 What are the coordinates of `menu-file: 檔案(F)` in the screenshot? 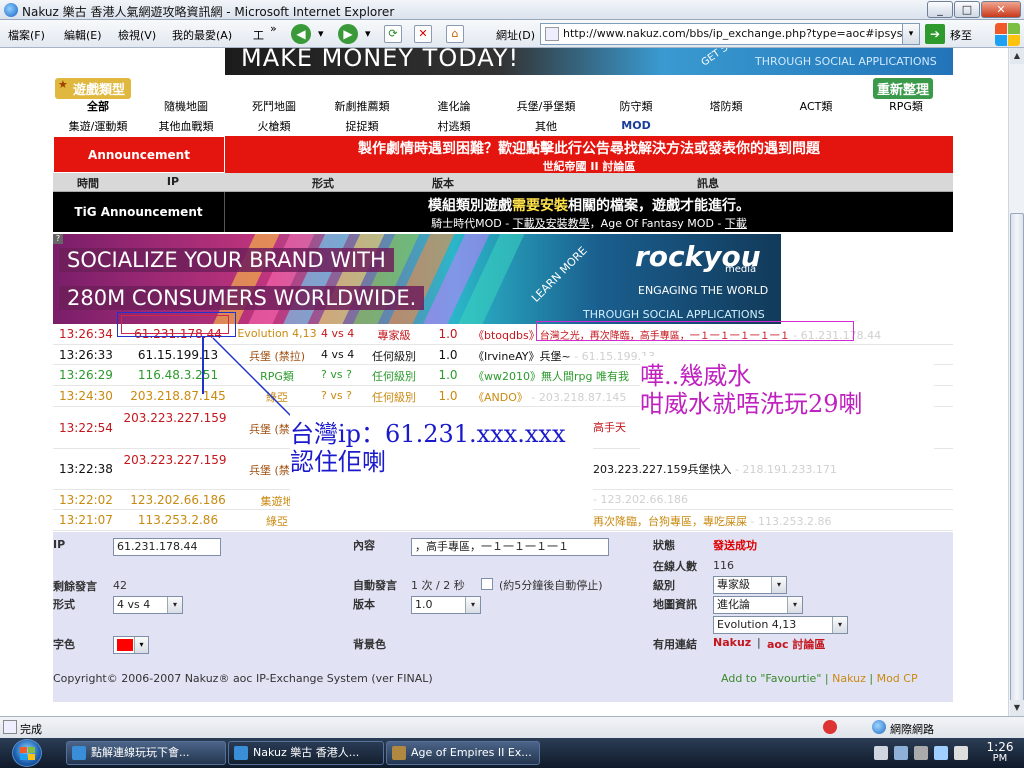 It's located at (26, 35).